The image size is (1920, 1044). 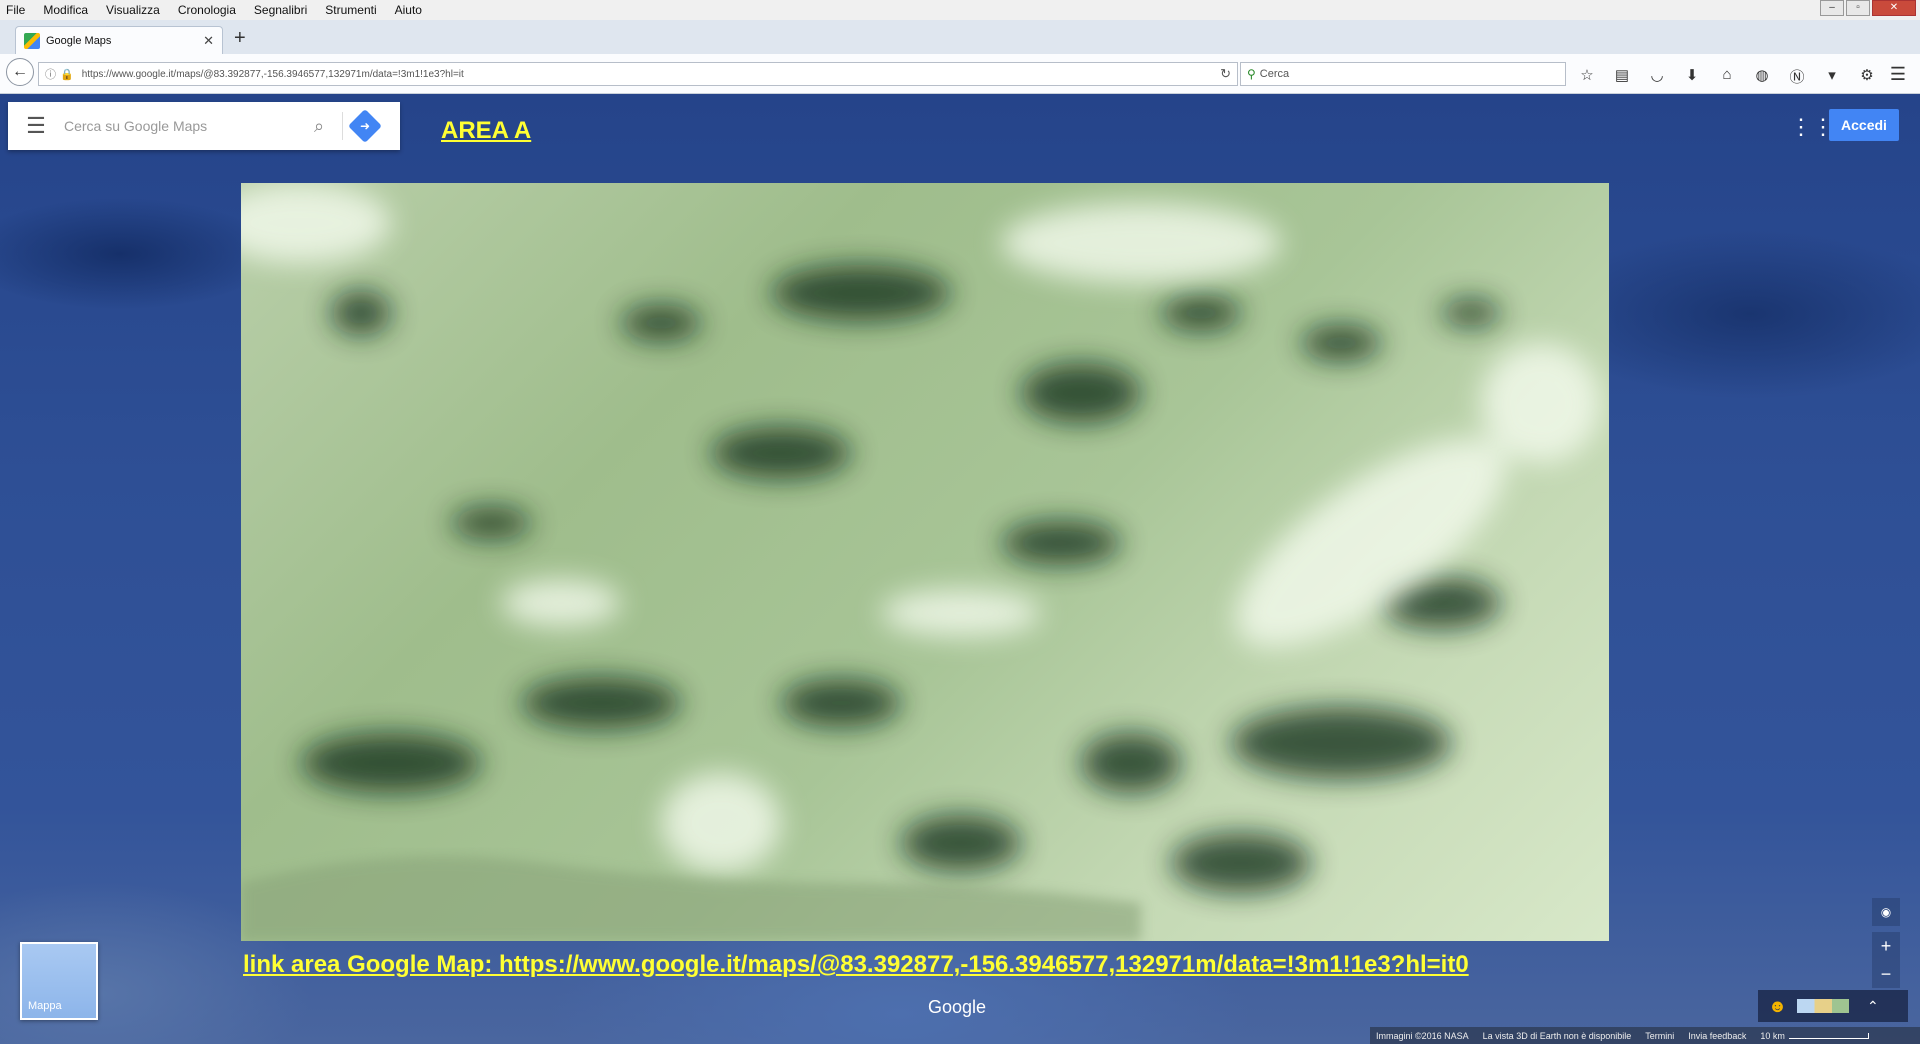 I want to click on zoom-controls: ◉ + −, so click(x=1886, y=943).